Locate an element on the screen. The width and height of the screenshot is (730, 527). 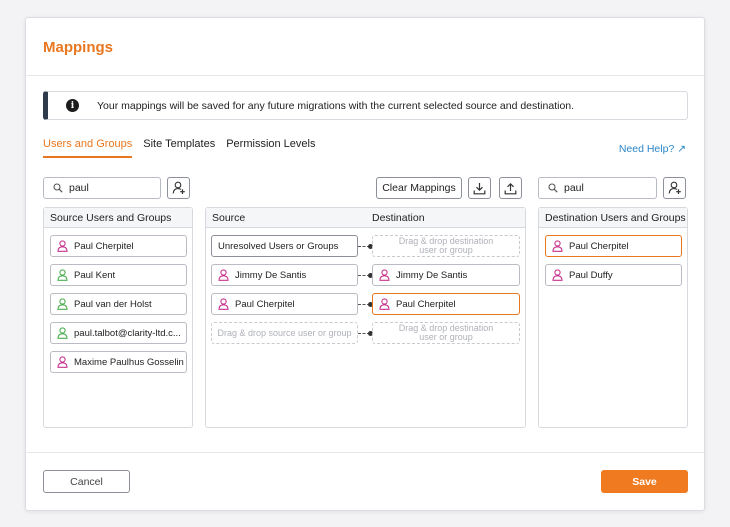
add-source-user-button is located at coordinates (178, 188).